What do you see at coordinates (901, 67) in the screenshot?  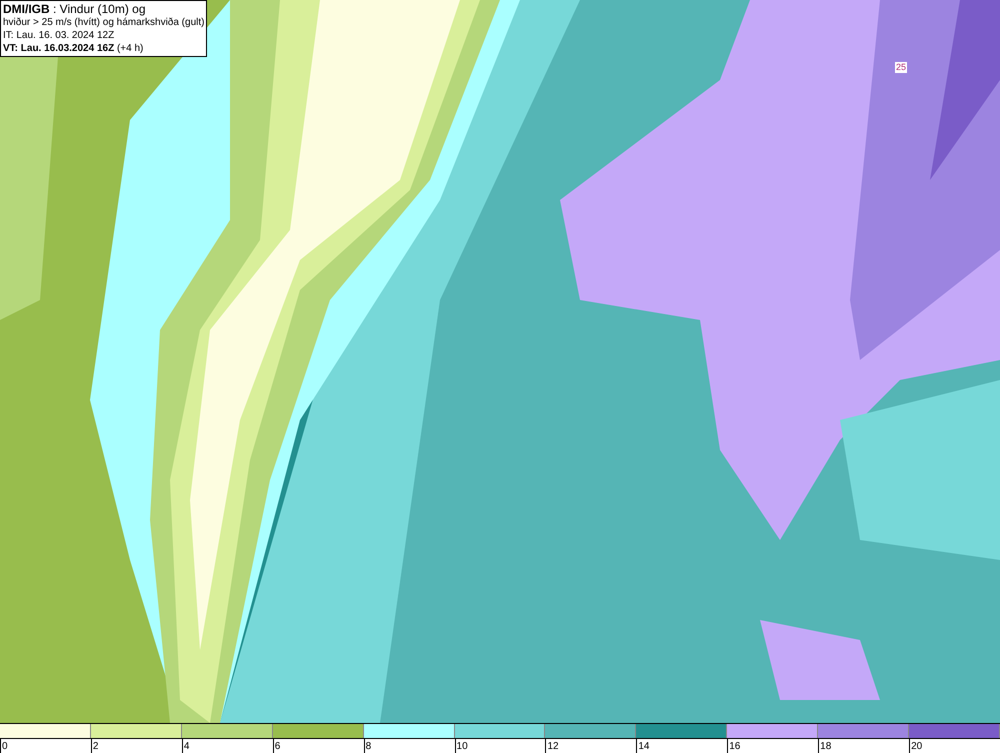 I see `contour-label: 25` at bounding box center [901, 67].